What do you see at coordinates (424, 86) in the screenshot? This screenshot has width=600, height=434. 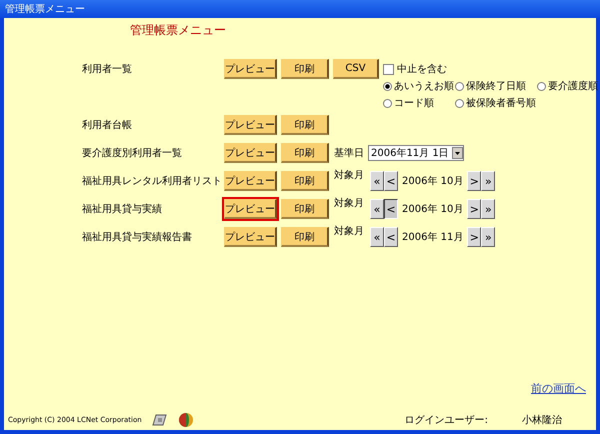 I see `radio-label: あいうえお順` at bounding box center [424, 86].